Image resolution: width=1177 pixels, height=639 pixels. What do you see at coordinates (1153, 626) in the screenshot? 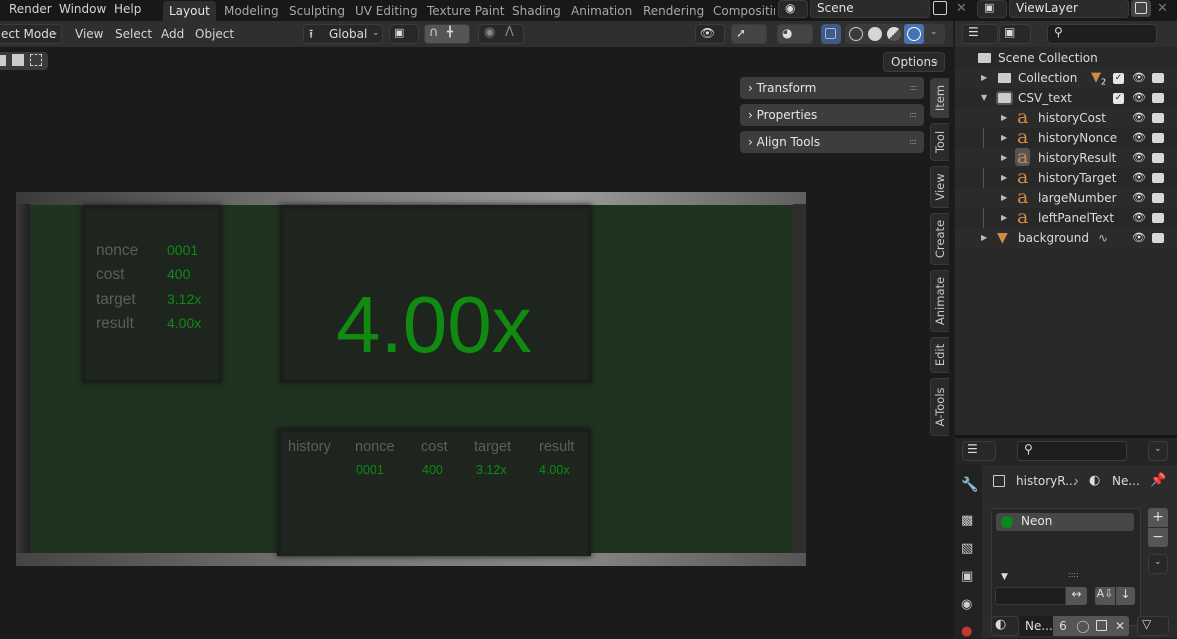
I see `link-type-dropdown: ▽` at bounding box center [1153, 626].